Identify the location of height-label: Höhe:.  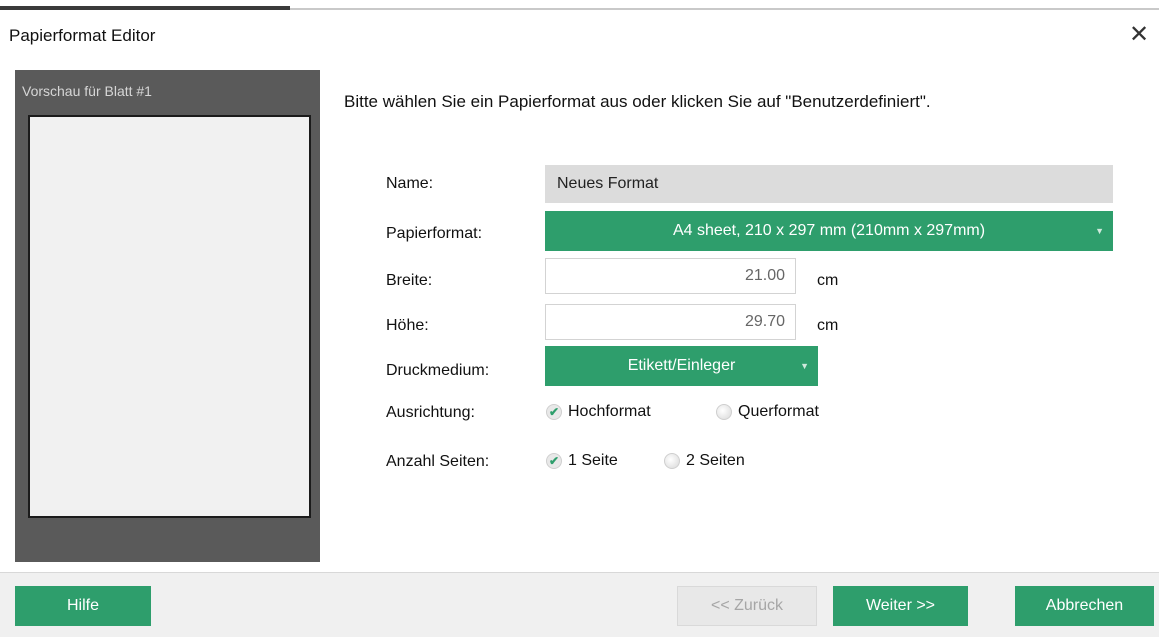
(407, 325).